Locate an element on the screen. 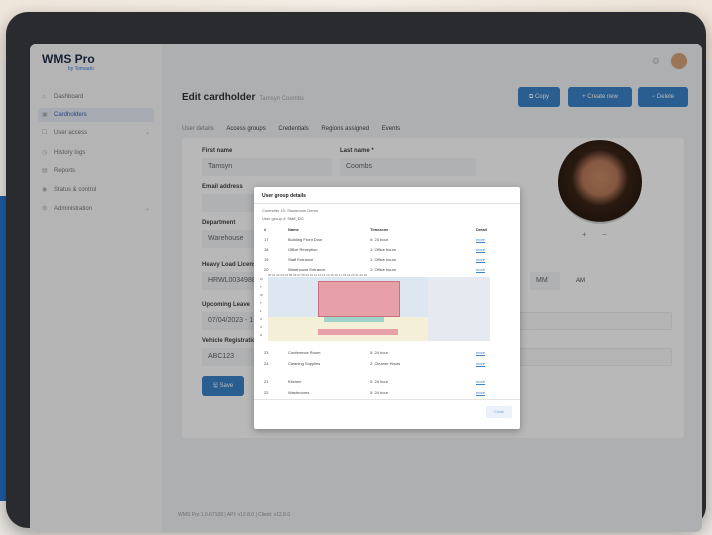 This screenshot has width=712, height=535. schedule-grid: MTWTFSSH is located at coordinates (375, 309).